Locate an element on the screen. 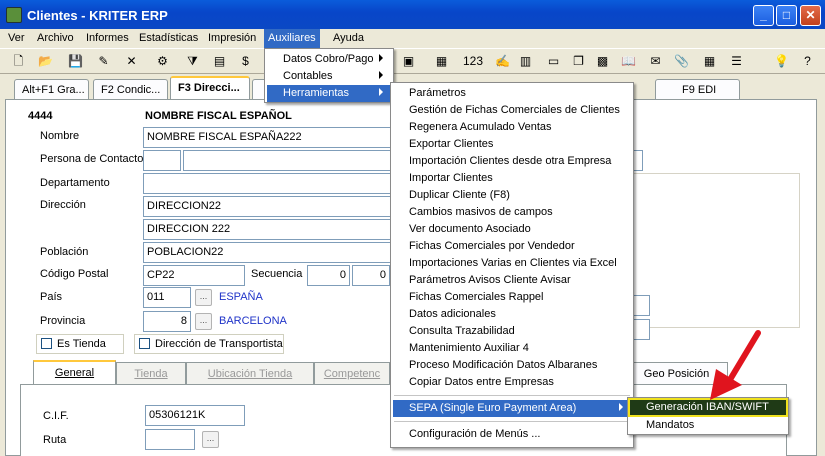 The height and width of the screenshot is (456, 825). menu-item-cambios-masivos: Cambios masivos de campos is located at coordinates (473, 212).